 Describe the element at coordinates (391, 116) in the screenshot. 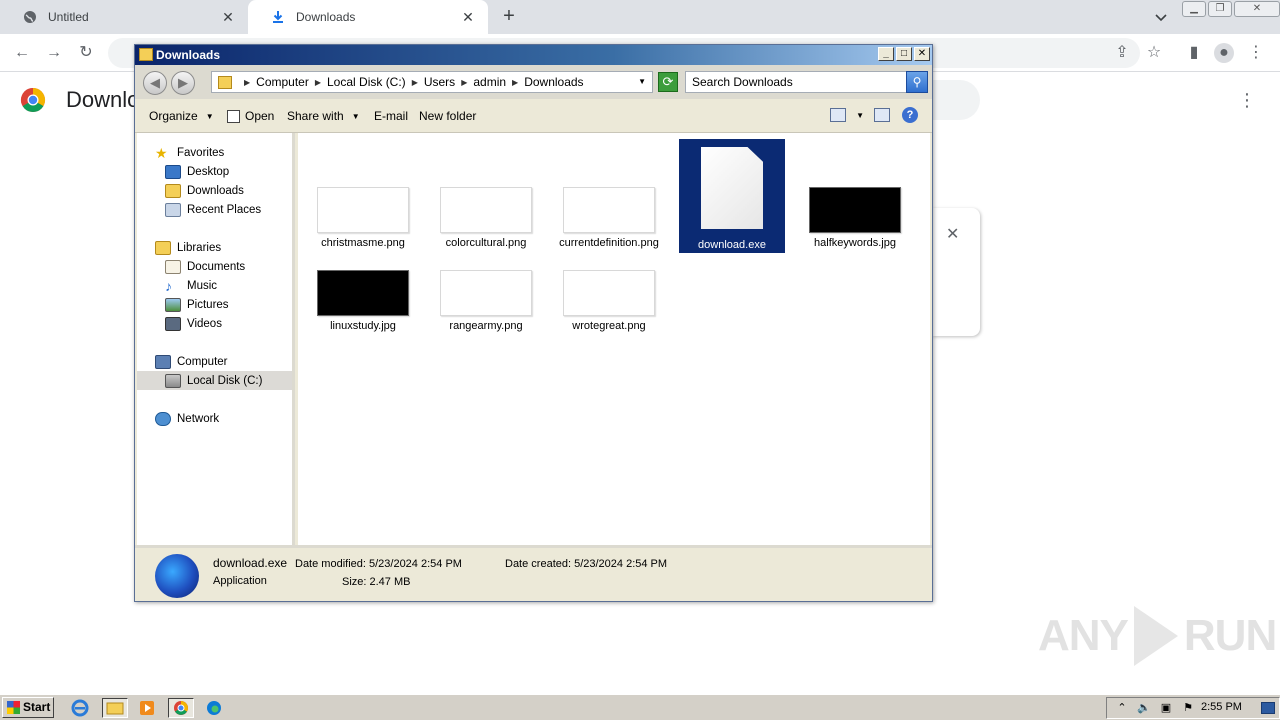

I see `email-button: E-mail` at that location.